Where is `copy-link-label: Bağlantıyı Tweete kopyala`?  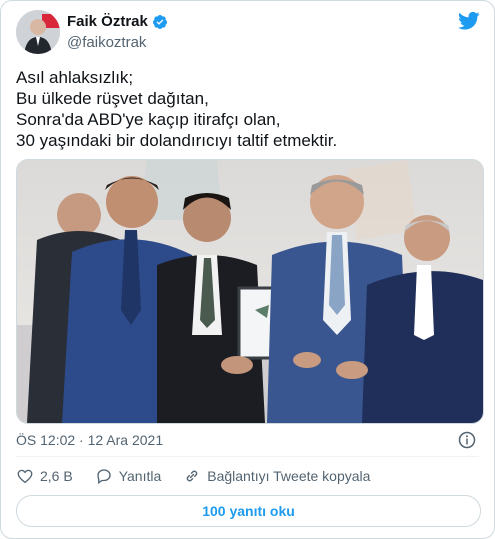 copy-link-label: Bağlantıyı Tweete kopyala is located at coordinates (289, 476).